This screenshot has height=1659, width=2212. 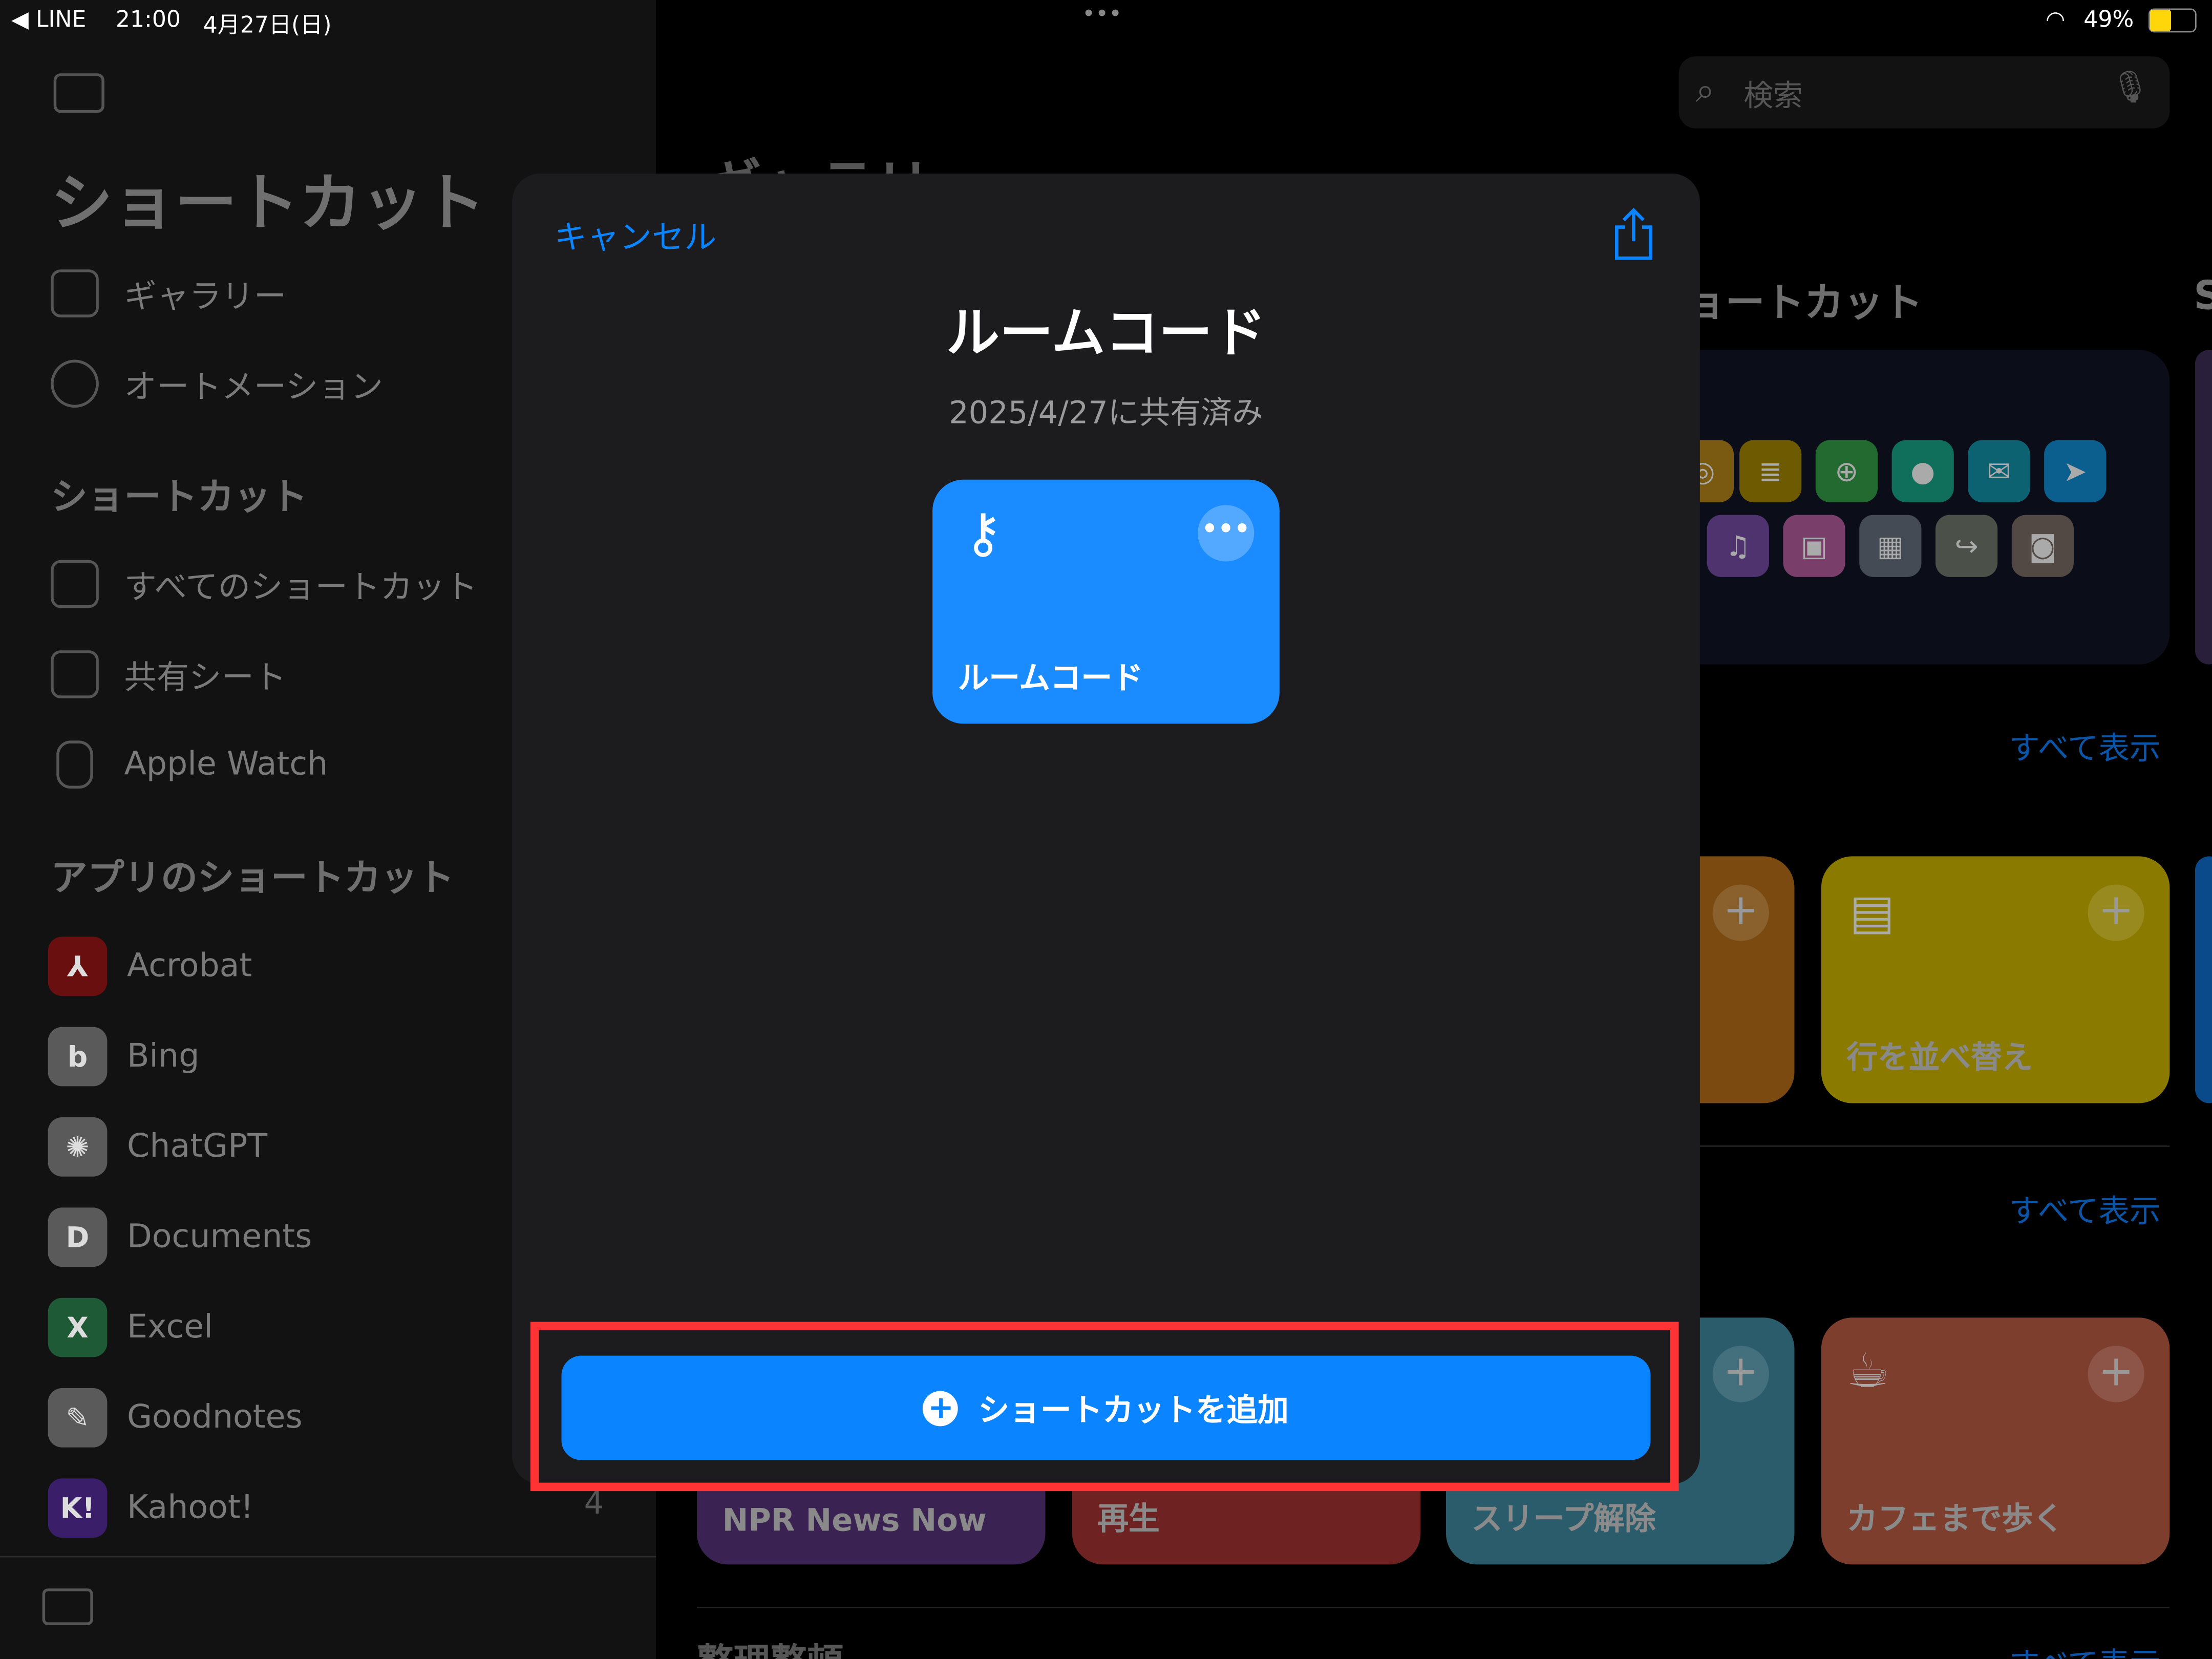 I want to click on back-to-line: ◀ LINE, so click(x=48, y=19).